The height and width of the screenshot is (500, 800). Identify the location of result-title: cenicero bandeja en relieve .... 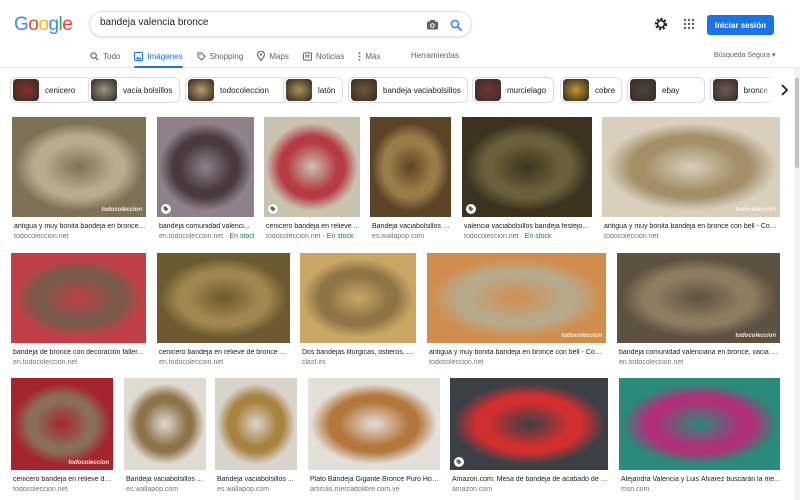
(313, 226).